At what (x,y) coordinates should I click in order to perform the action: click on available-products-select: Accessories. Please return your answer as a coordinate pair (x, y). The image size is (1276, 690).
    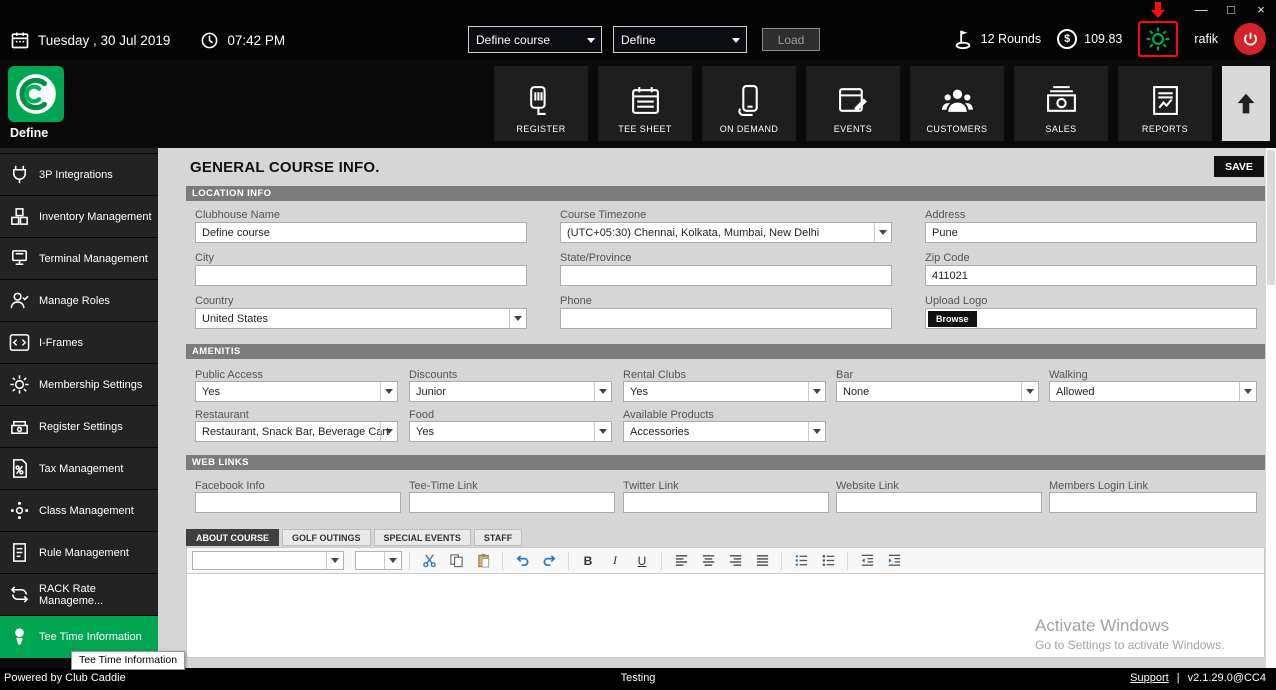
    Looking at the image, I should click on (724, 431).